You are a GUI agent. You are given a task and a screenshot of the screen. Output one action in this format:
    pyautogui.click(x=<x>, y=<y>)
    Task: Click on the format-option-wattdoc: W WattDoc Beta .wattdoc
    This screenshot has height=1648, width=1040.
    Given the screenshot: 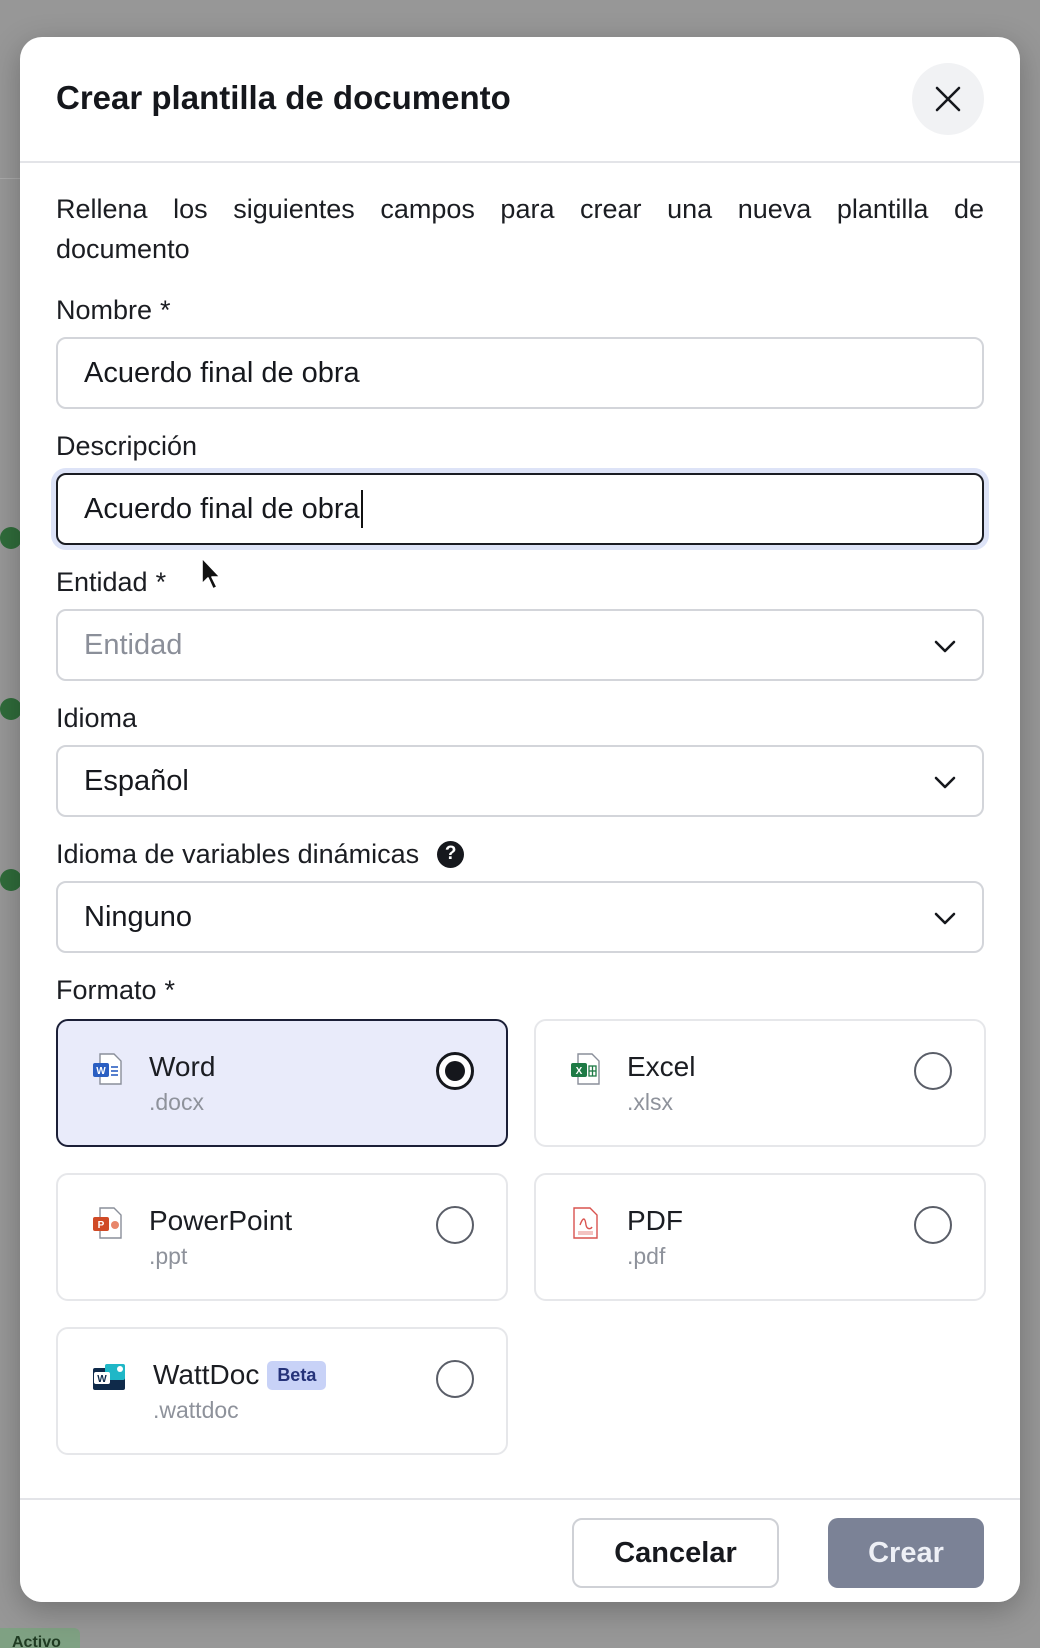 What is the action you would take?
    pyautogui.click(x=282, y=1391)
    